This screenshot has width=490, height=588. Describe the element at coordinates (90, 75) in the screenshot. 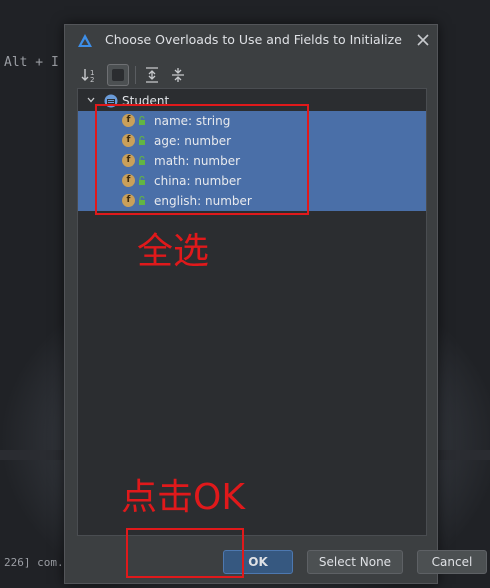

I see `sort-alphabetically-icon: 1 2` at that location.